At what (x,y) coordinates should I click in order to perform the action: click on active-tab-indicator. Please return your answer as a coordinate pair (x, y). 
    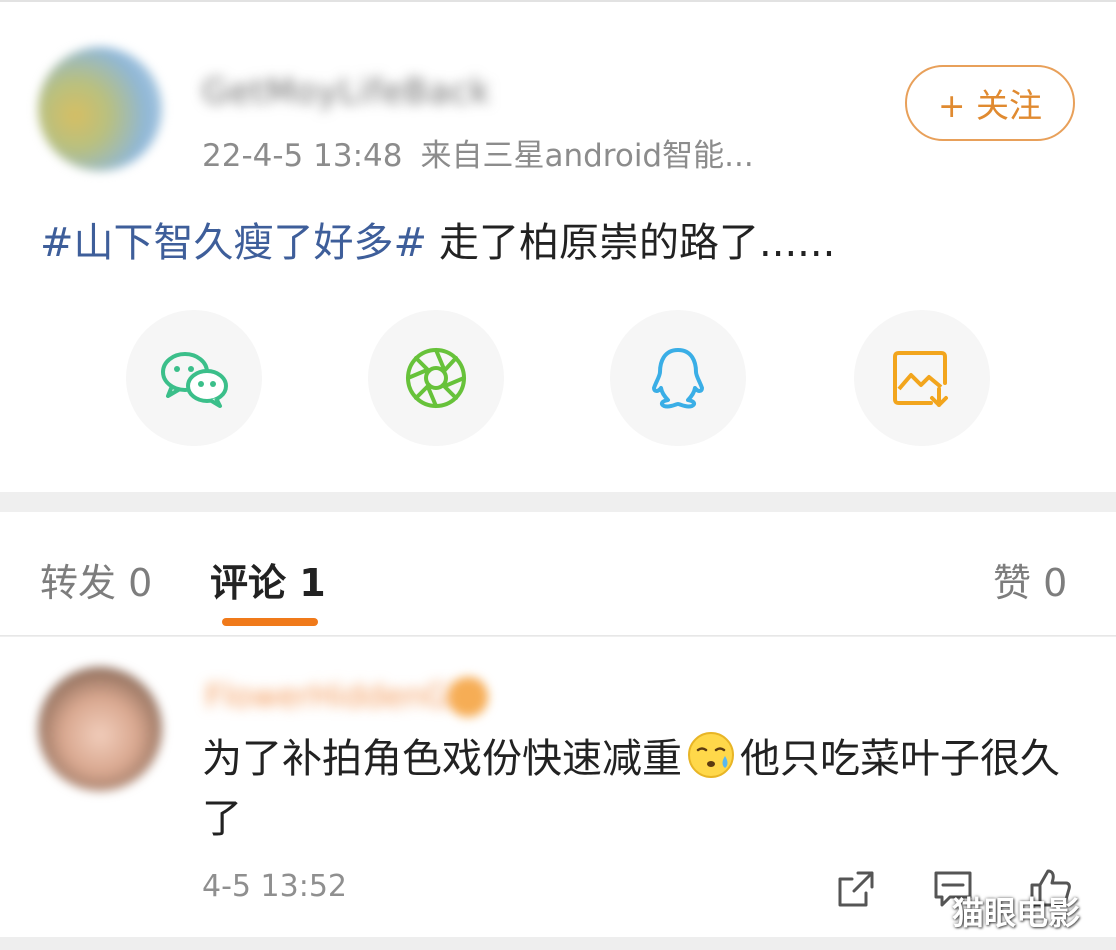
    Looking at the image, I should click on (270, 622).